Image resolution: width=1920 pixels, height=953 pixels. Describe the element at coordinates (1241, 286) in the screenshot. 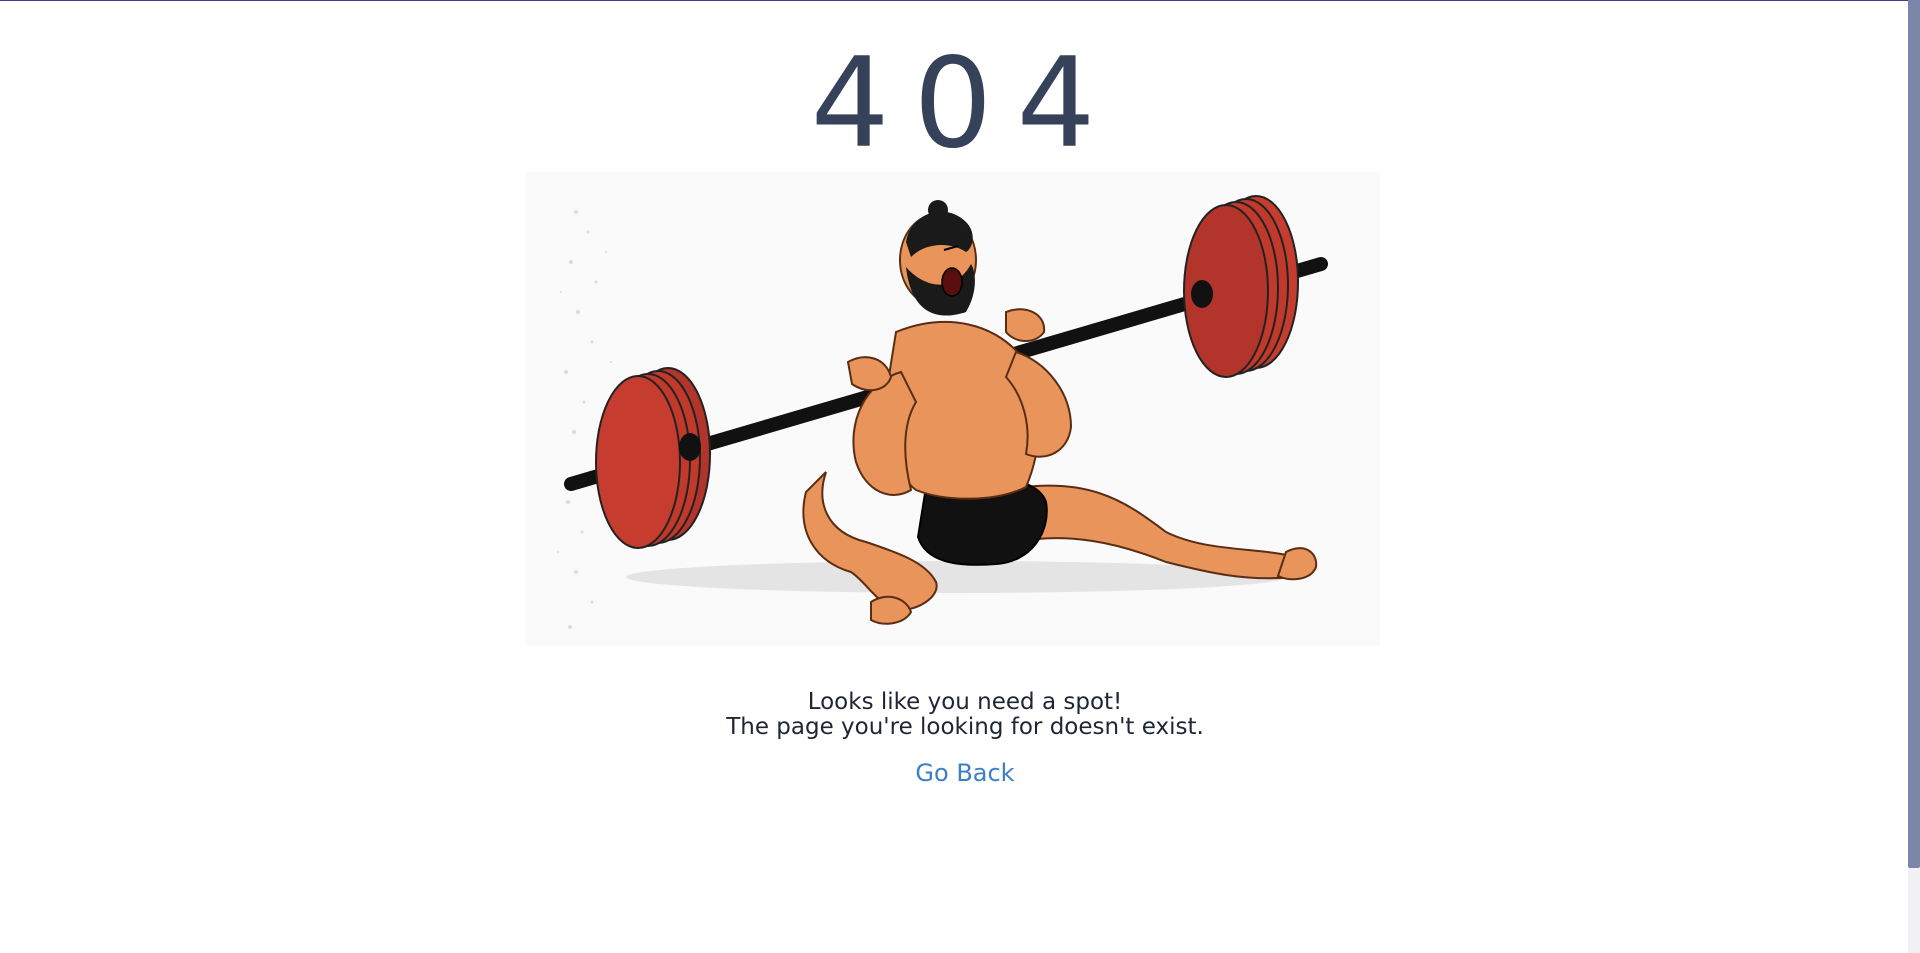

I see `right-plates` at that location.